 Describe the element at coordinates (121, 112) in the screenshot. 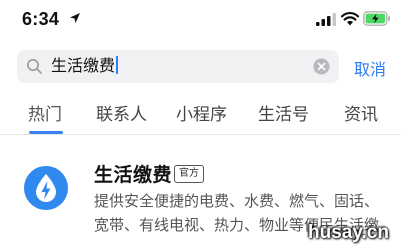

I see `tab-contacts: 联系人` at that location.